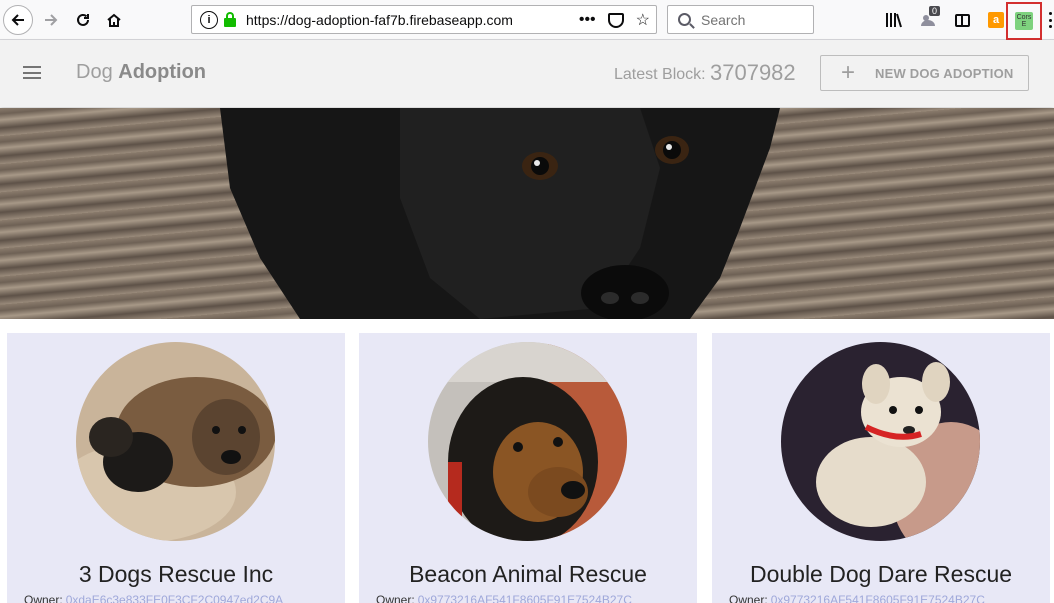 The image size is (1054, 603). I want to click on app-title-light: Dog, so click(94, 72).